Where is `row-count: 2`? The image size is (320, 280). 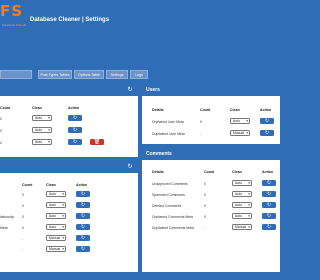 row-count: 2 is located at coordinates (1, 143).